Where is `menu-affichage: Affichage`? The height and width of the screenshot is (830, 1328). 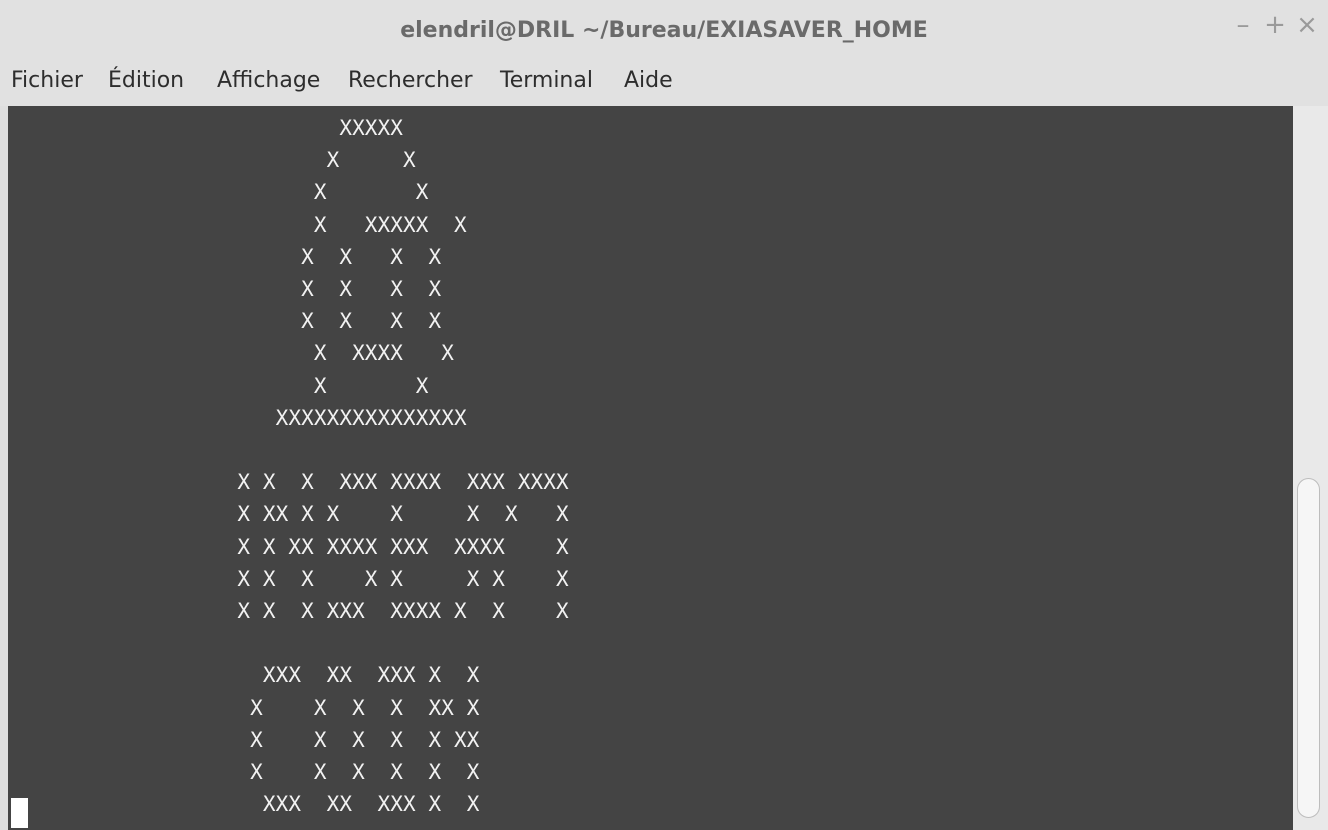
menu-affichage: Affichage is located at coordinates (268, 81).